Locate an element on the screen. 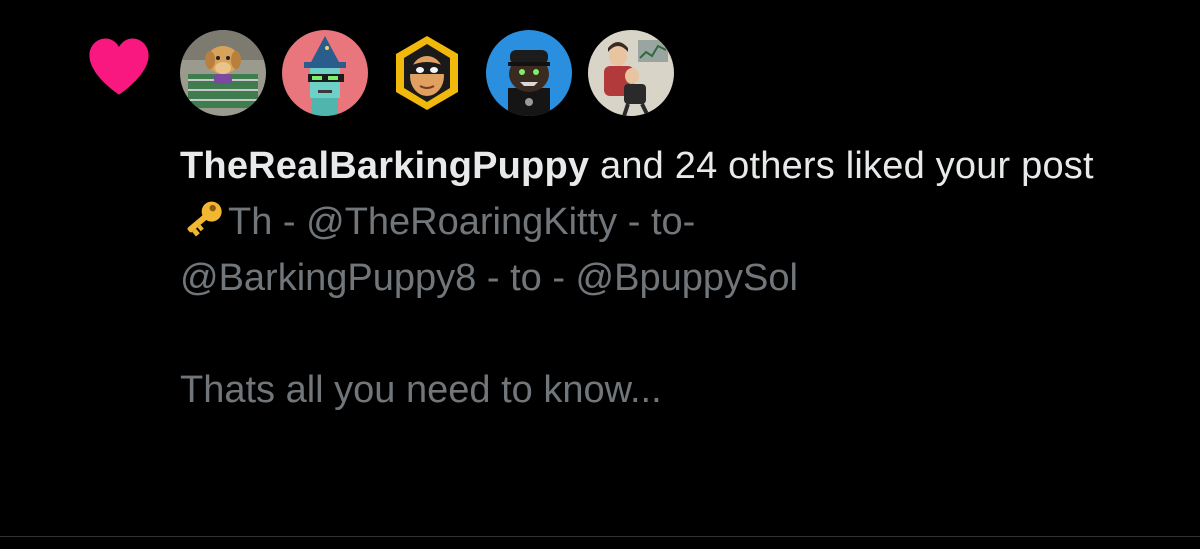 This screenshot has height=549, width=1200. avatar-bear-cap is located at coordinates (529, 73).